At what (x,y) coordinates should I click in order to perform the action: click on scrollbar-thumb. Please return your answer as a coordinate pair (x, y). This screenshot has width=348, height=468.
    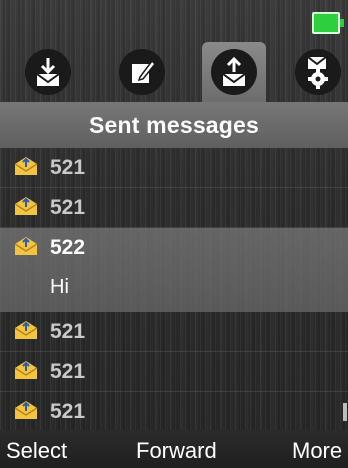
    Looking at the image, I should click on (345, 412).